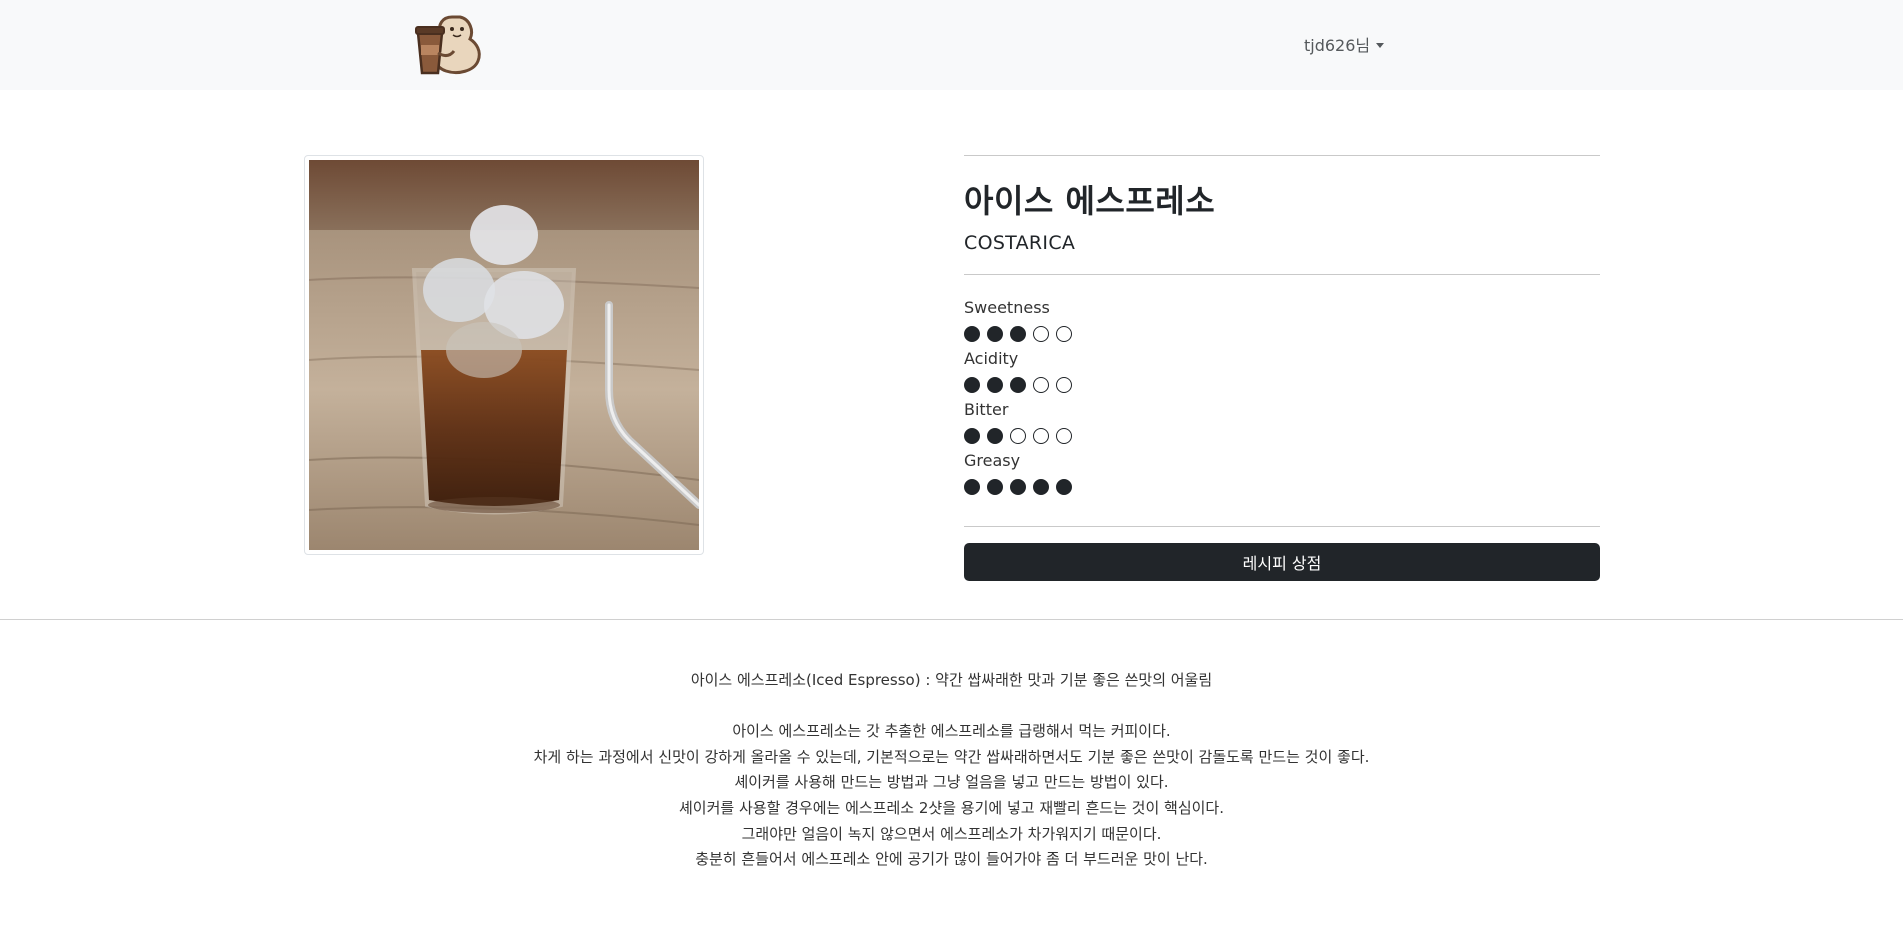 The width and height of the screenshot is (1903, 930). Describe the element at coordinates (951, 731) in the screenshot. I see `description-line: 아이스 에스프레소는 갓 추출한 에스프레소를 급랭해서 먹는 커피이다.` at that location.